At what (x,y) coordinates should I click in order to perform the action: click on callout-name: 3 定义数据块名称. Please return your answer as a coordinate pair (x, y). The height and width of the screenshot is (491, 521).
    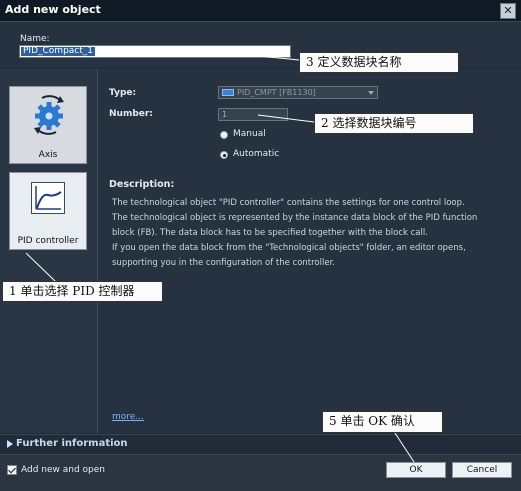
    Looking at the image, I should click on (379, 62).